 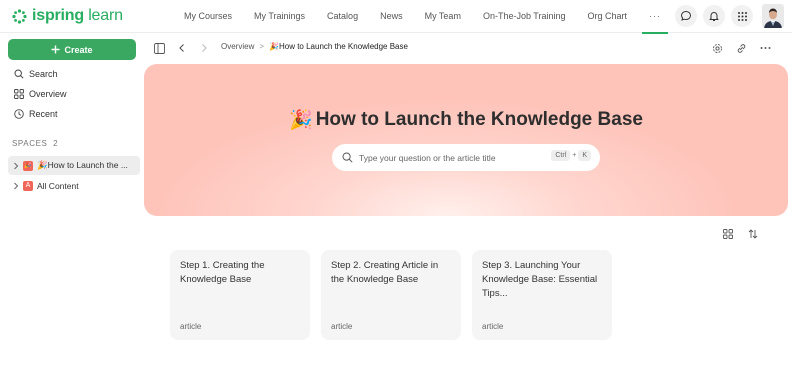 I want to click on sort-icon, so click(x=753, y=234).